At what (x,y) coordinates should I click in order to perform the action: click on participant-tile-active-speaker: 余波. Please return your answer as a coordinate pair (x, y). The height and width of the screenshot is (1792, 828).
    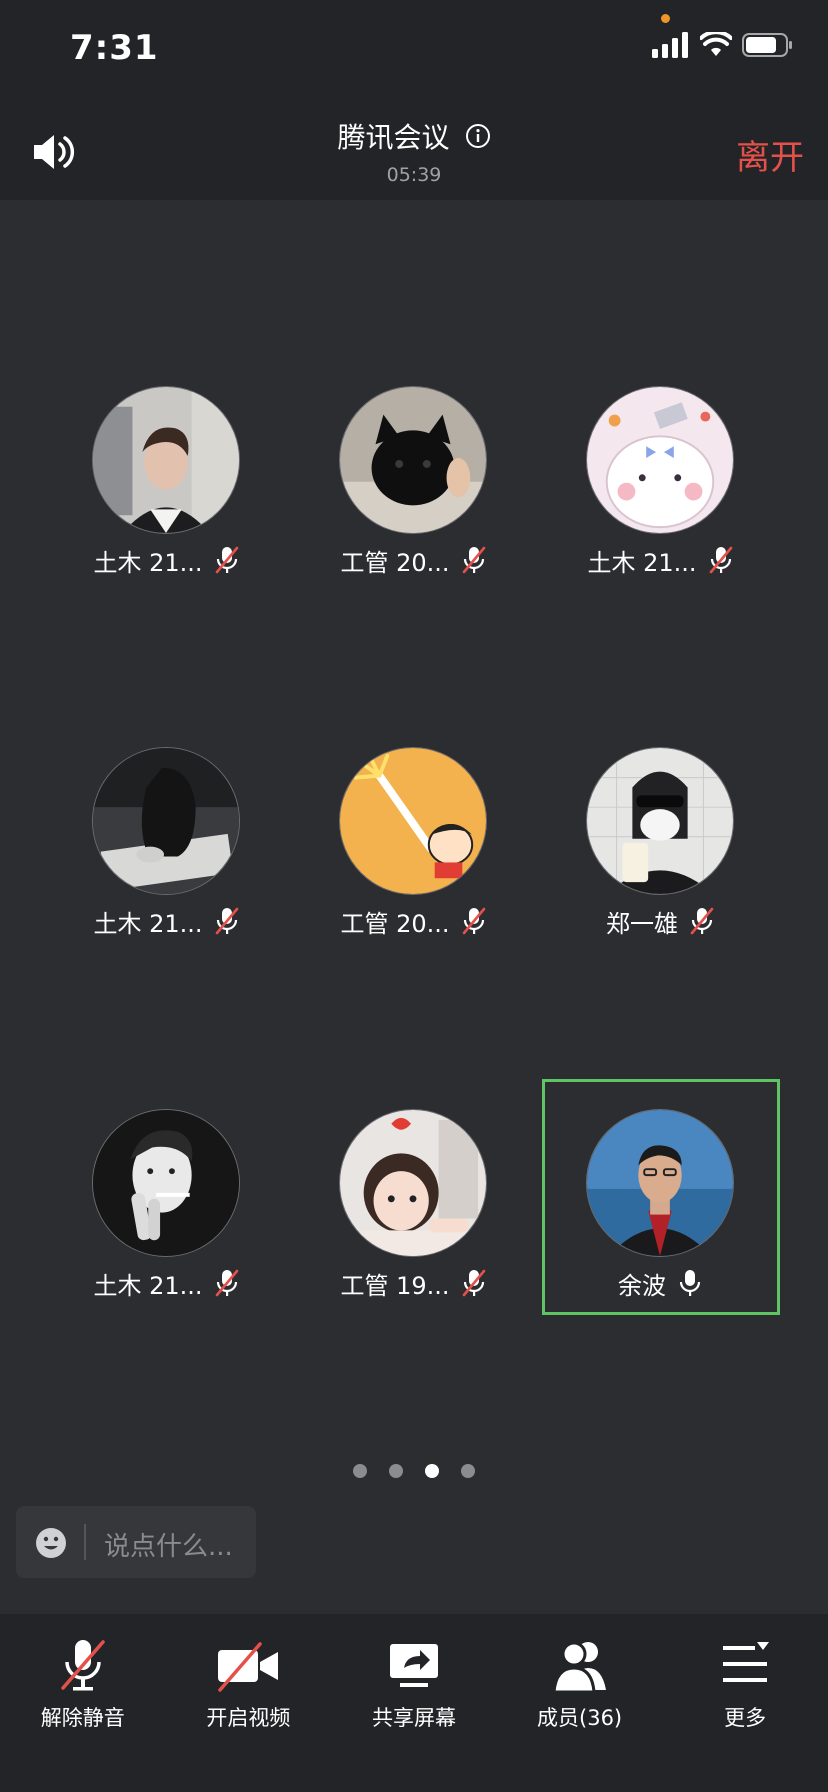
    Looking at the image, I should click on (661, 1197).